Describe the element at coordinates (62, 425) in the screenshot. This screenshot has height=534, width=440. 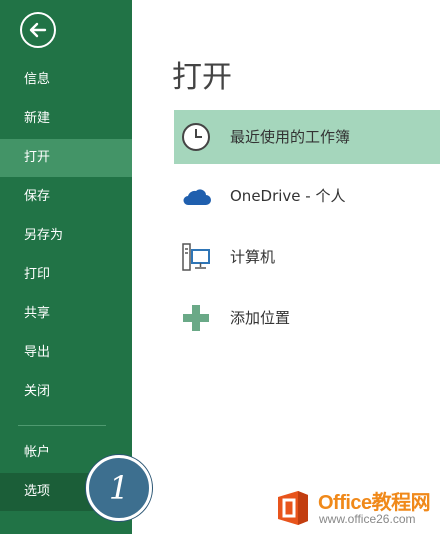
I see `nav-divider` at that location.